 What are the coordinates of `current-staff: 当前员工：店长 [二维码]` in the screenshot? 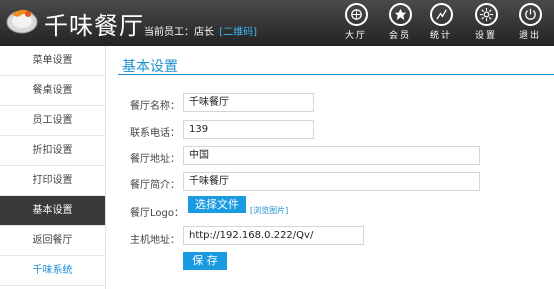 It's located at (200, 30).